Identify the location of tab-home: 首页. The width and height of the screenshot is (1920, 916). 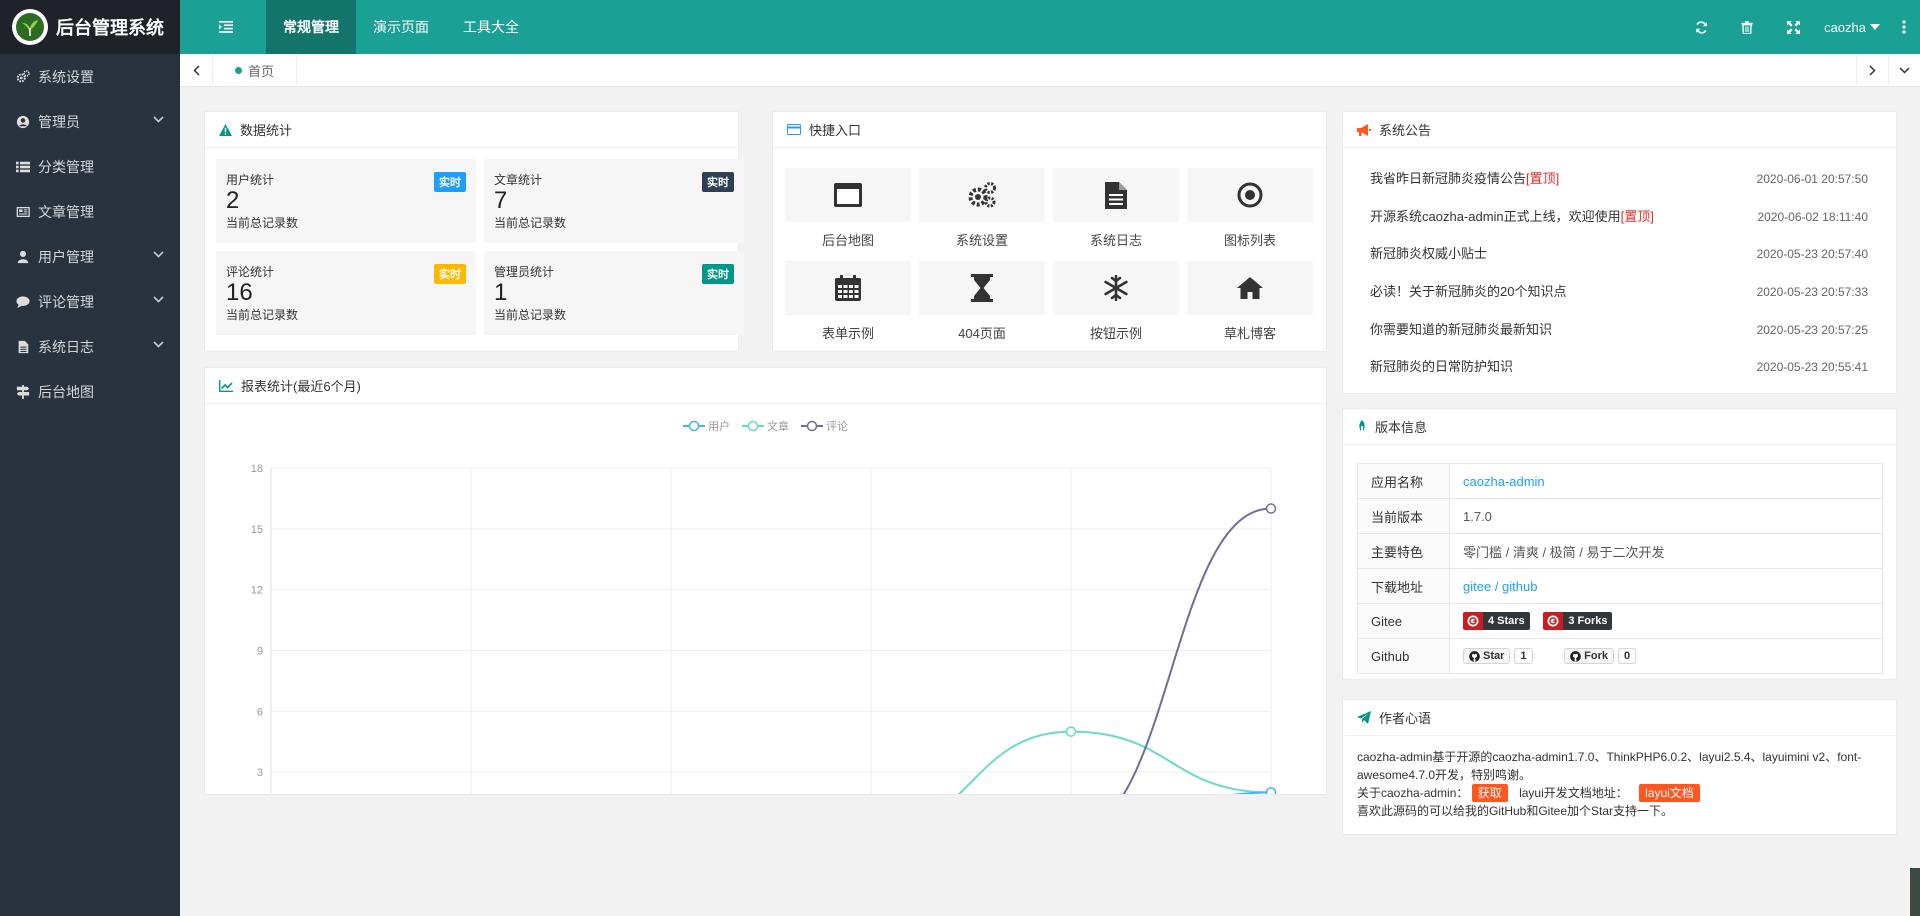
(255, 70).